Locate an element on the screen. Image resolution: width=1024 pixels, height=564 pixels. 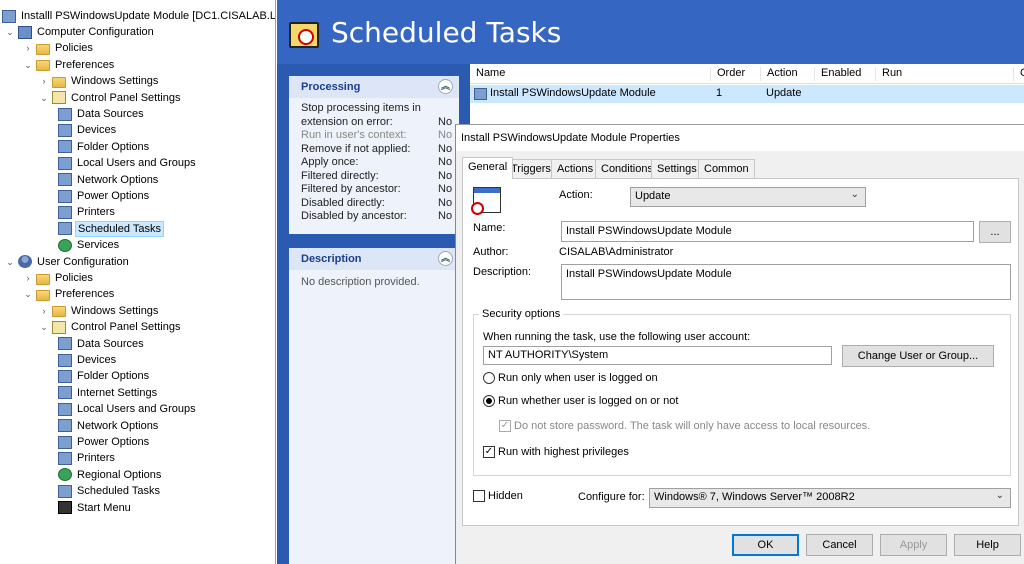
table-row: Install PSWindowsUpdate Module 1 Update is located at coordinates (747, 94).